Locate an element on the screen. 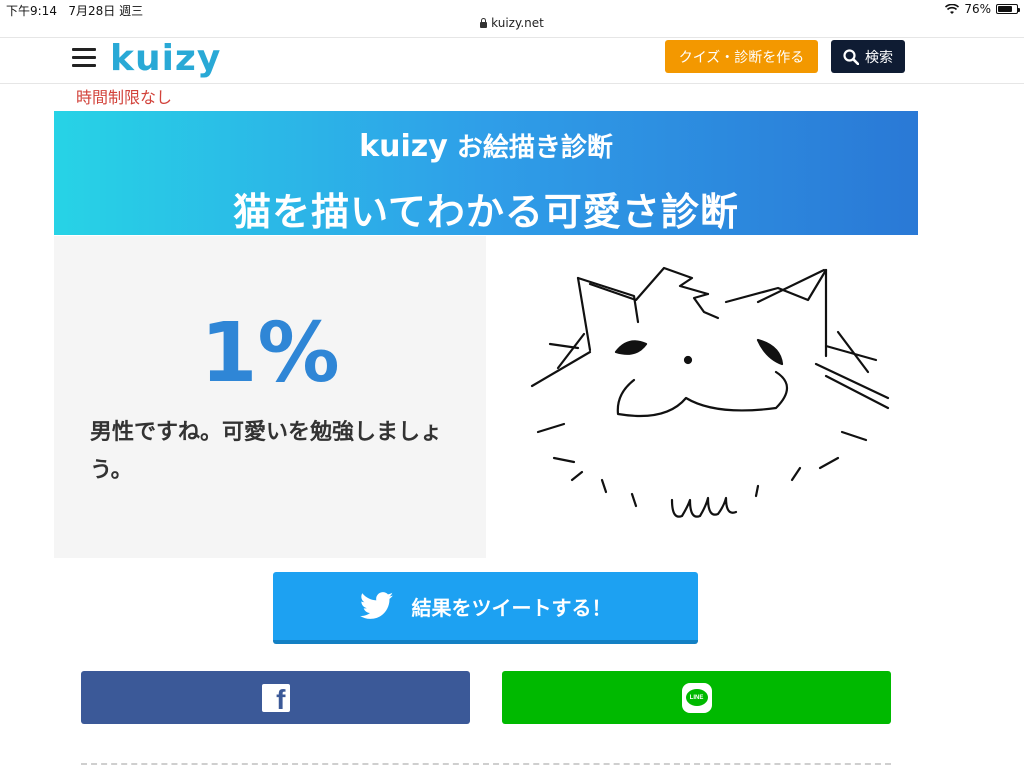 This screenshot has width=1024, height=768. site-logo: kuizy is located at coordinates (165, 58).